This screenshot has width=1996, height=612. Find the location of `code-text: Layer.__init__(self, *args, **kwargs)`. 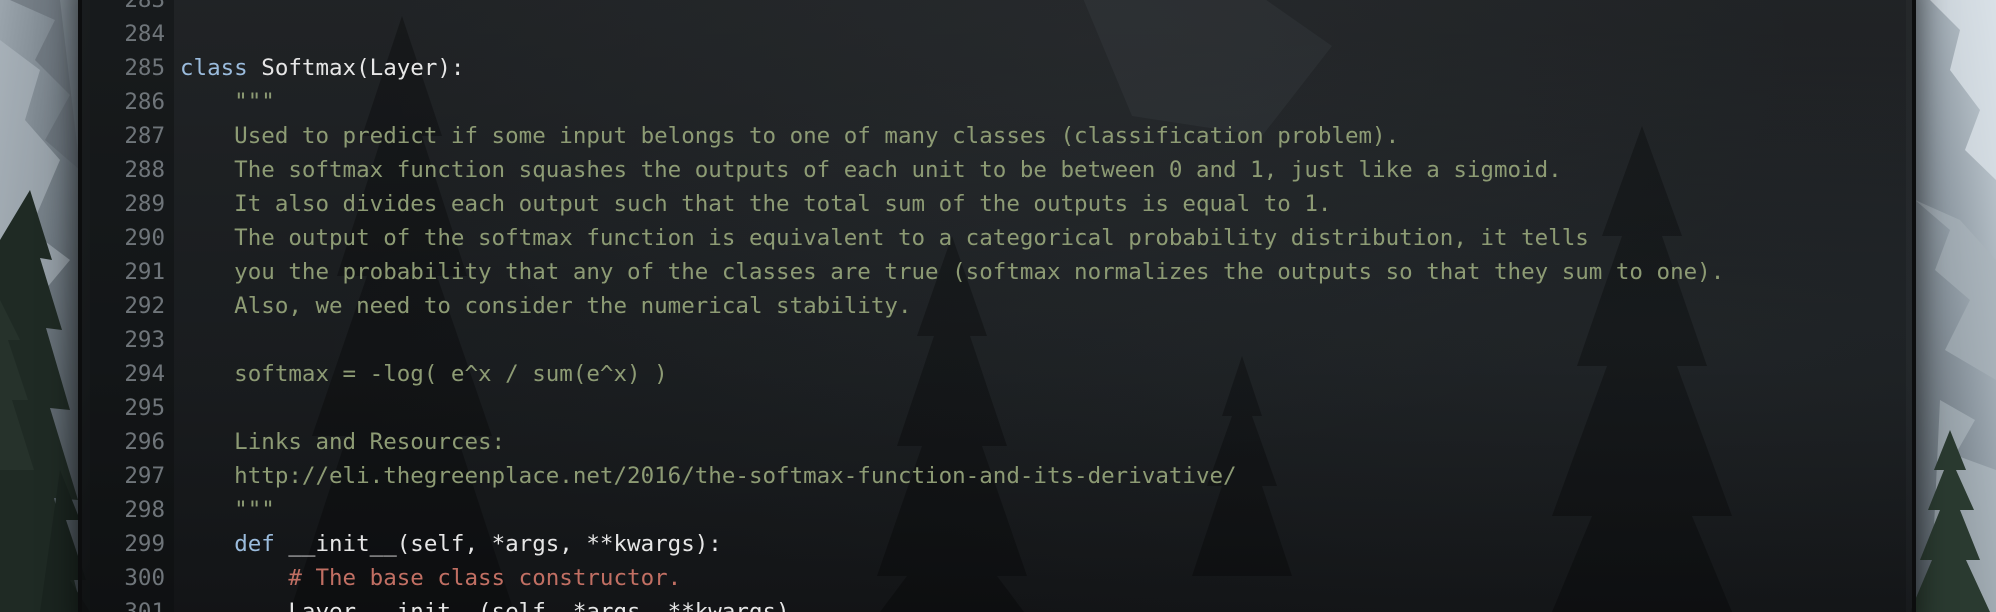

code-text: Layer.__init__(self, *args, **kwargs) is located at coordinates (485, 603).